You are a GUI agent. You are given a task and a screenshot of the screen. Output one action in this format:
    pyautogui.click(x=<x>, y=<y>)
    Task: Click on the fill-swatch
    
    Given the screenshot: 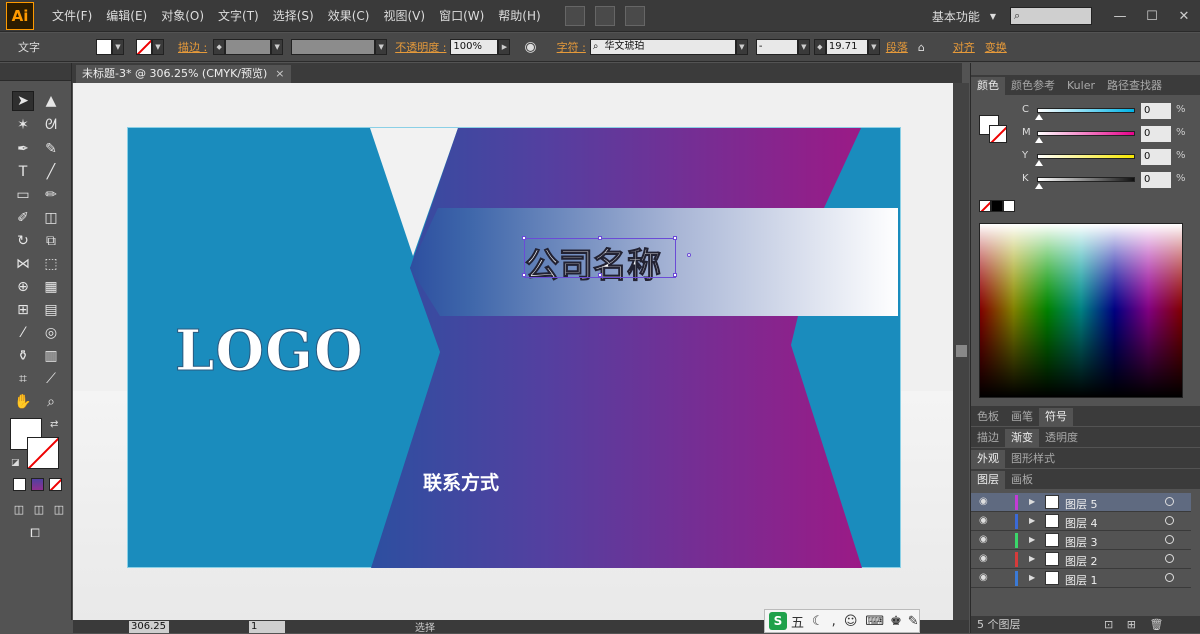 What is the action you would take?
    pyautogui.click(x=104, y=47)
    